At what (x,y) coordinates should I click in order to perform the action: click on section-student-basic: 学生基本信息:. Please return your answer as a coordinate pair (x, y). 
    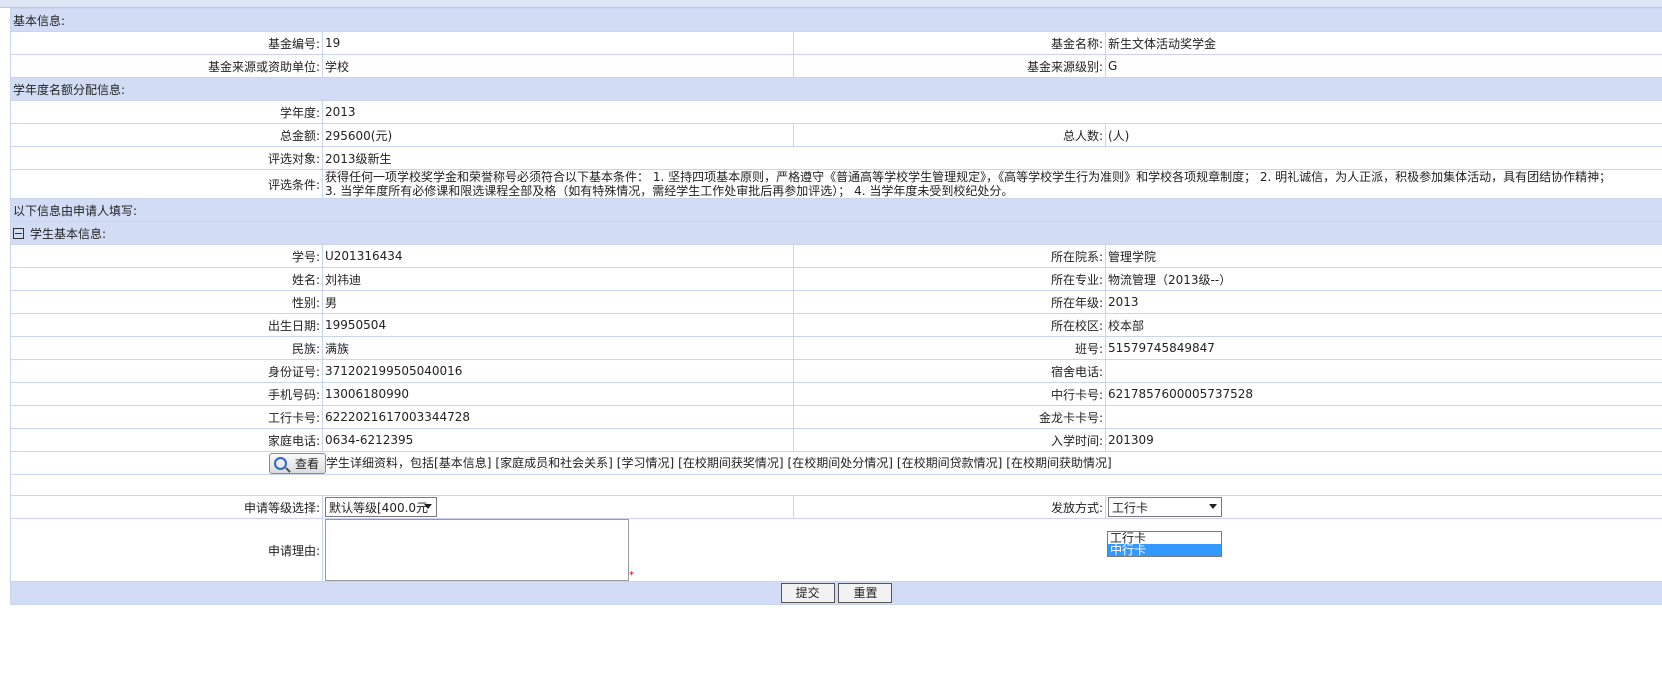
    Looking at the image, I should click on (835, 233).